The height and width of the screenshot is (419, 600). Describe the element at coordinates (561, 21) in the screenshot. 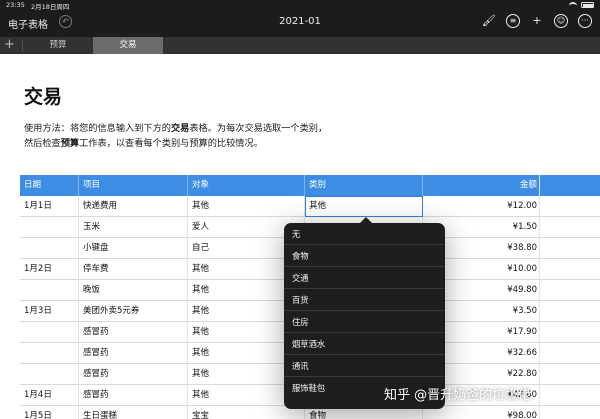

I see `collaborate-icon: ☺` at that location.